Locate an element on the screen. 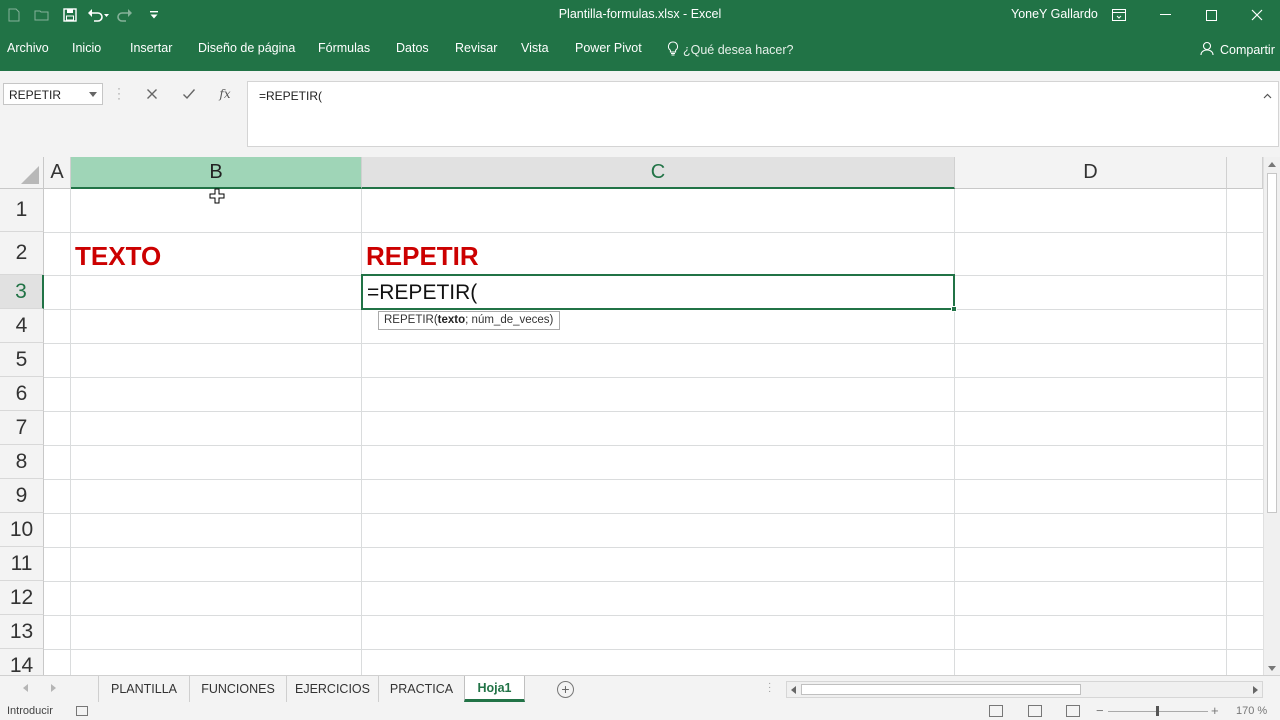 The image size is (1280, 720). scroll-up-icon is located at coordinates (1272, 164).